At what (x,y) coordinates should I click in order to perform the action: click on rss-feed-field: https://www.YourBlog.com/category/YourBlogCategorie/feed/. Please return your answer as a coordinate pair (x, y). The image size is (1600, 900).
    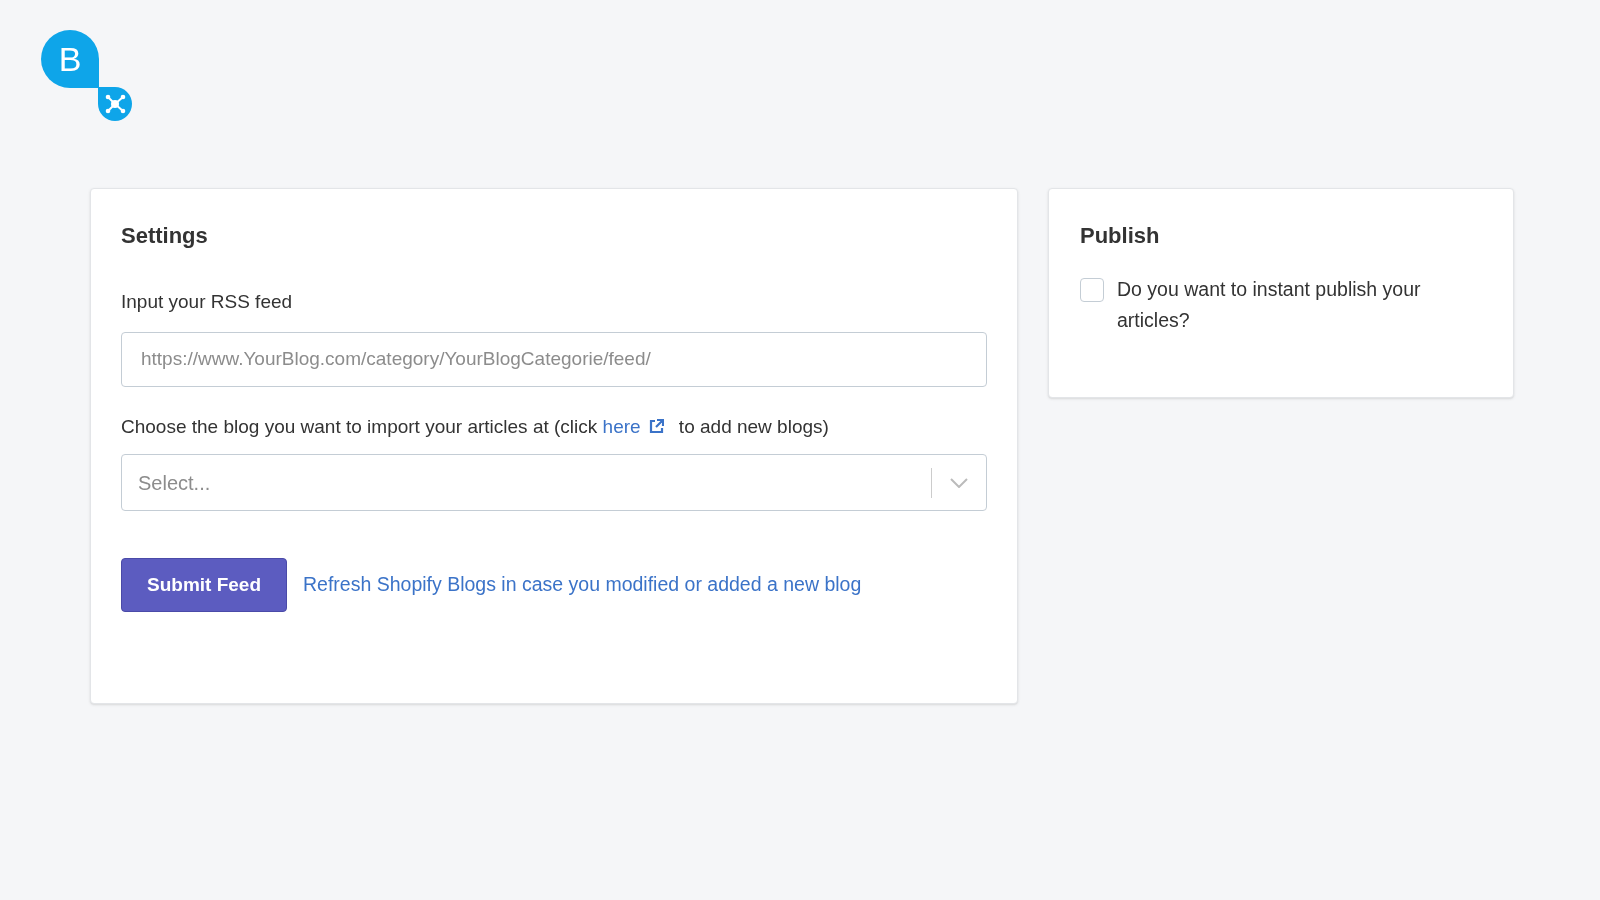
    Looking at the image, I should click on (554, 359).